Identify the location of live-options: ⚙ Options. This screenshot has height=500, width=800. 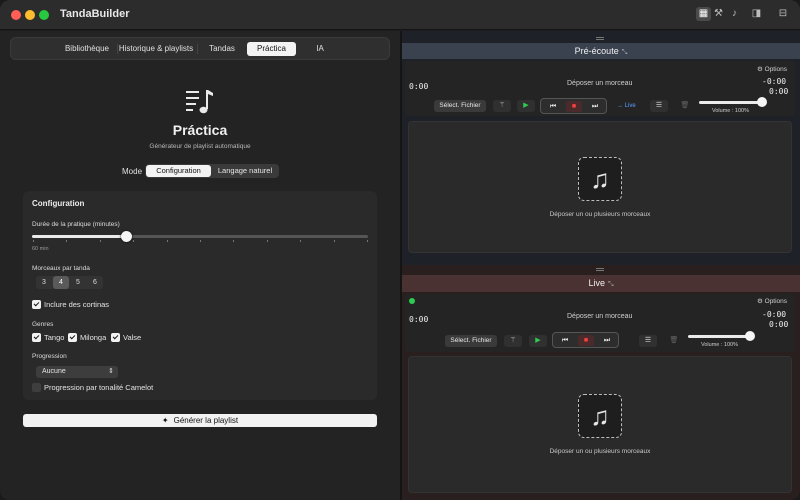
(772, 301).